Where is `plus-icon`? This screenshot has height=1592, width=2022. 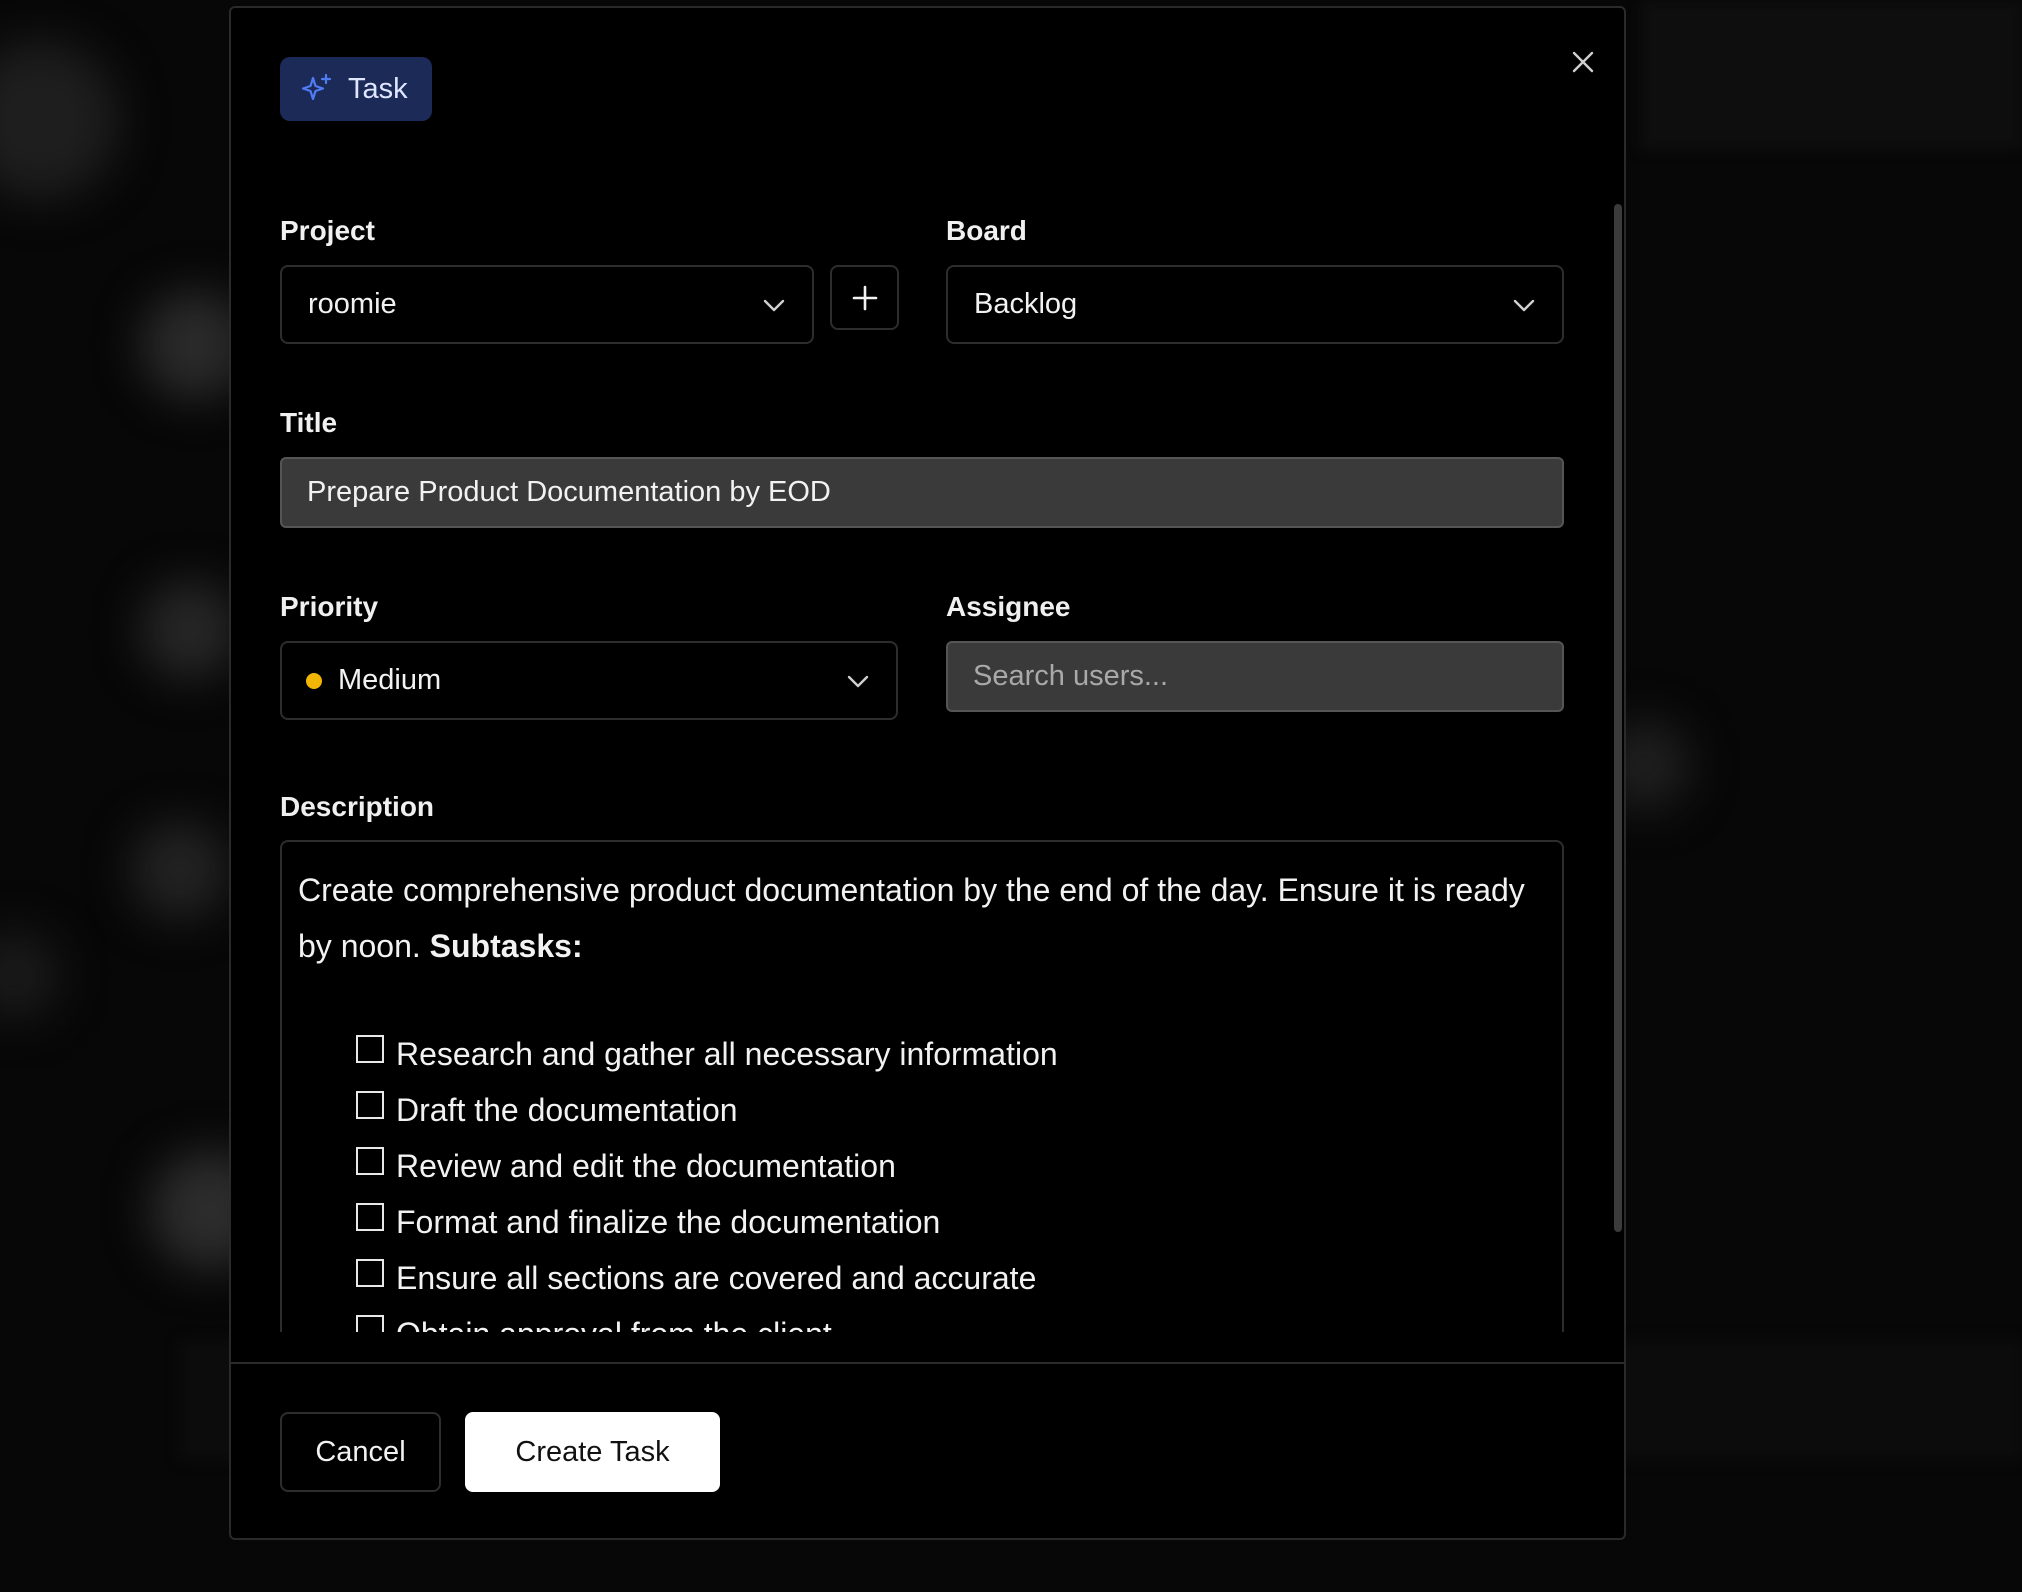 plus-icon is located at coordinates (864, 297).